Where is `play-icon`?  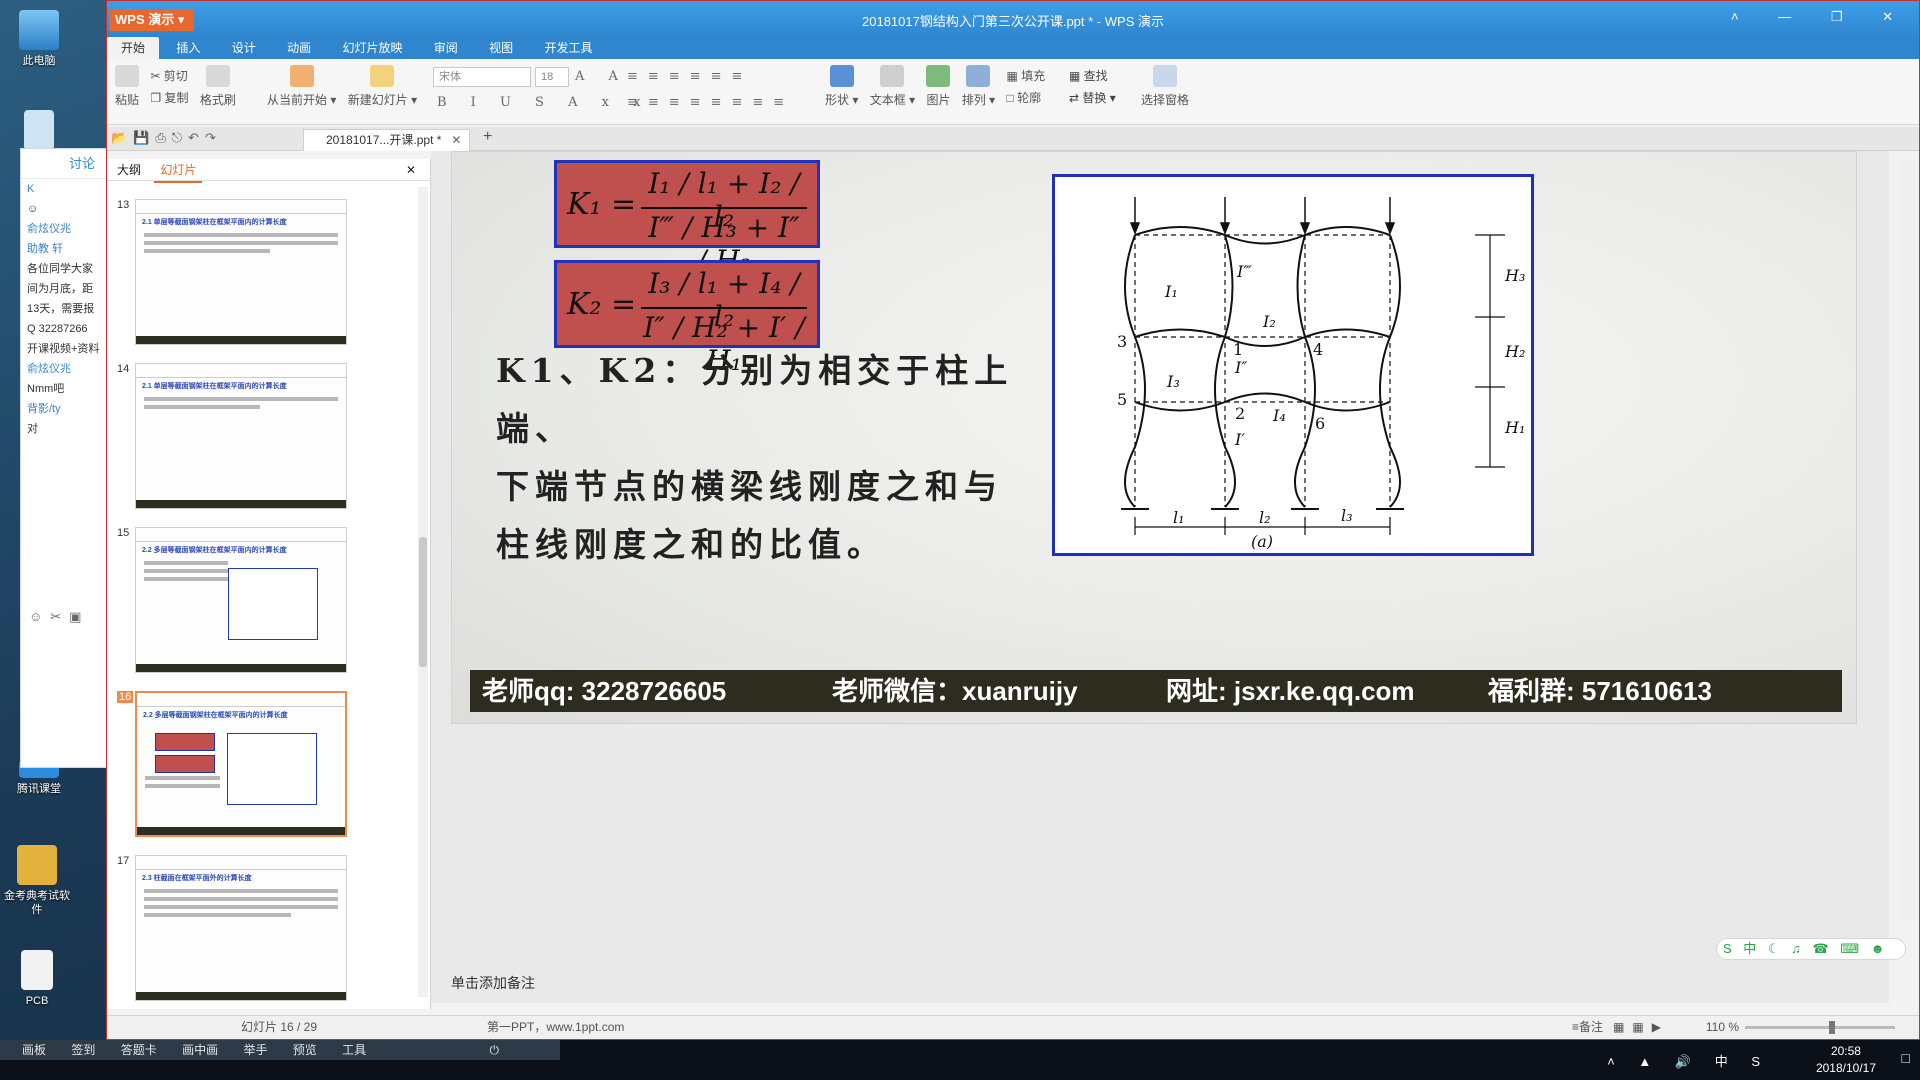
play-icon is located at coordinates (301, 76).